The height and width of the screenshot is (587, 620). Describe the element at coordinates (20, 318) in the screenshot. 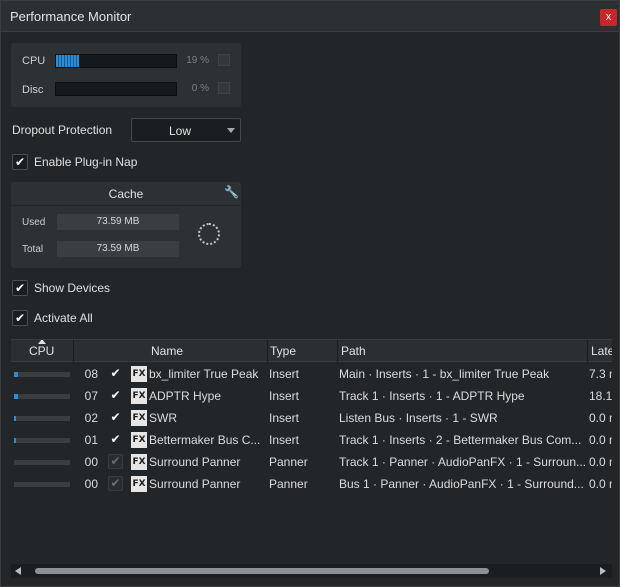

I see `activate-all-checkbox: ✔` at that location.